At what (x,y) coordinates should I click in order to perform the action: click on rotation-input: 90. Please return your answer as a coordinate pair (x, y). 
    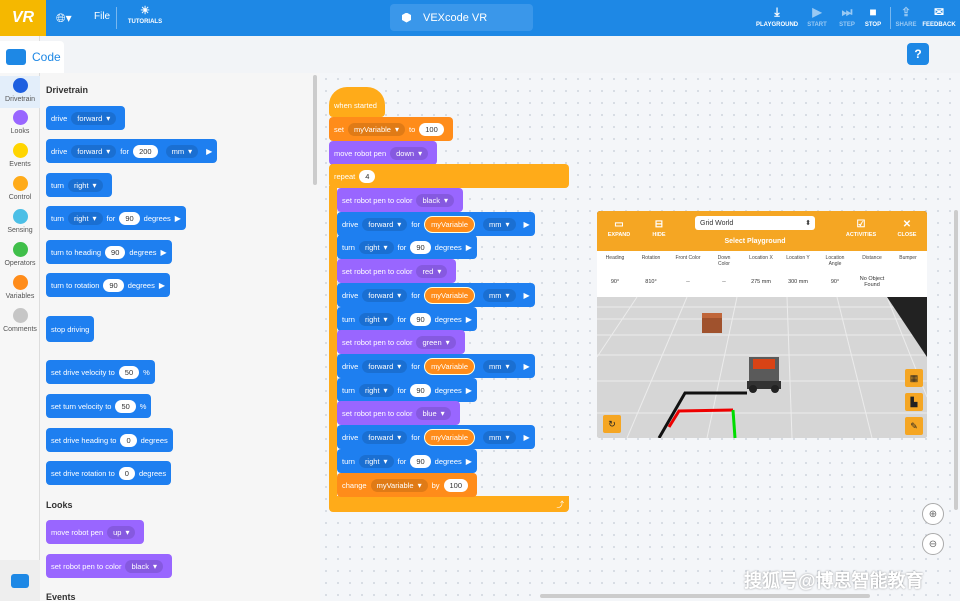
    Looking at the image, I should click on (113, 285).